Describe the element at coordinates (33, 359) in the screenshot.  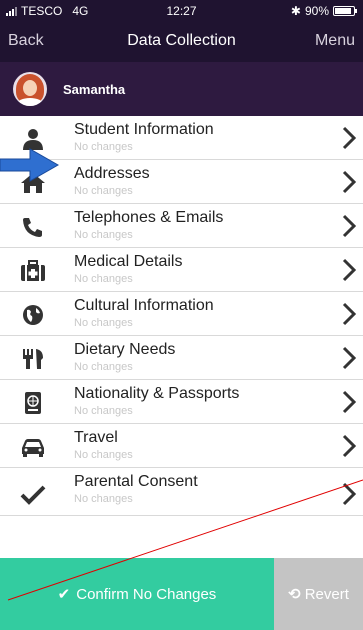
I see `cutlery-icon` at that location.